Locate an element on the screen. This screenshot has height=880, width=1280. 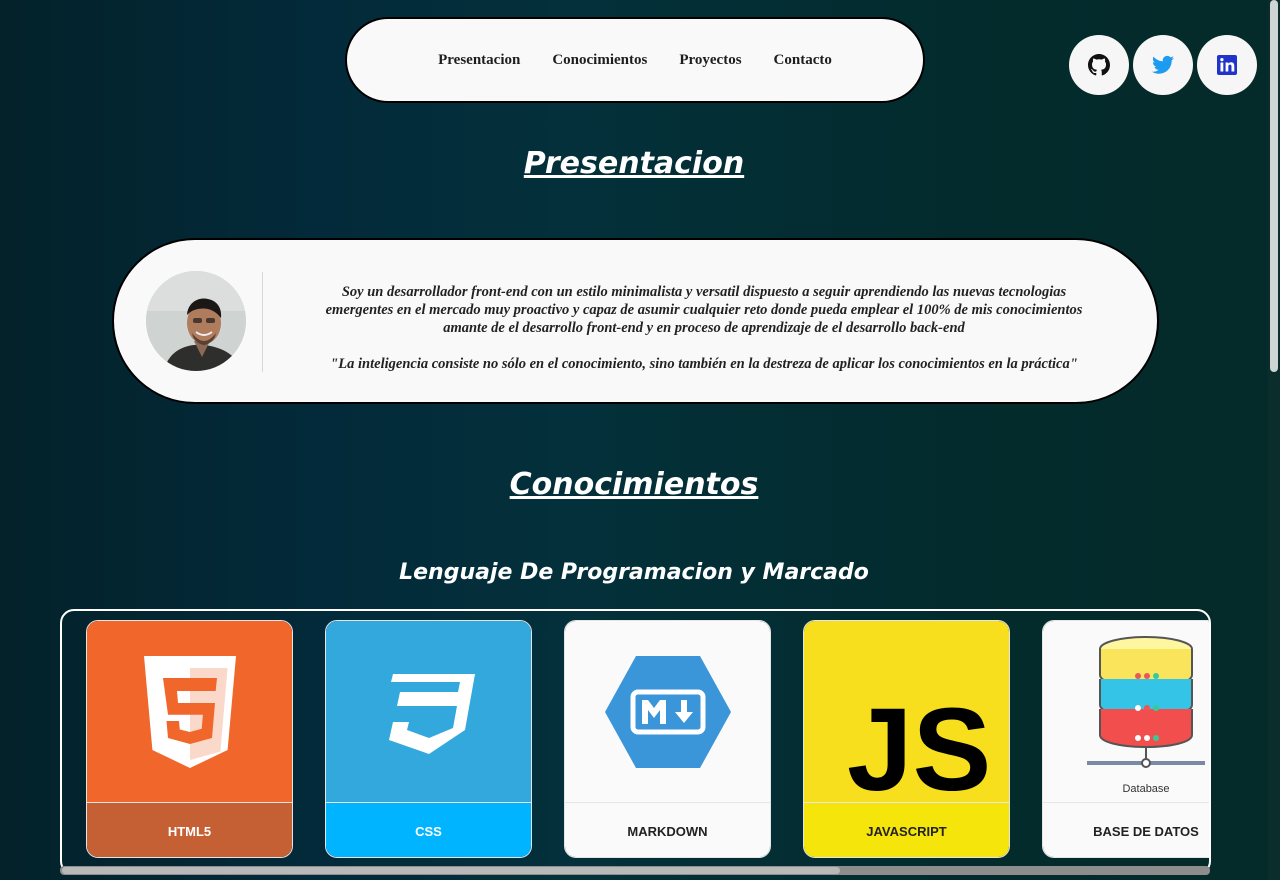
html5-icon is located at coordinates (189, 711).